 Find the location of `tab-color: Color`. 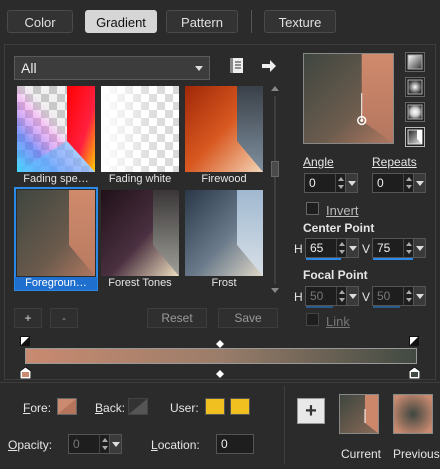

tab-color: Color is located at coordinates (40, 21).